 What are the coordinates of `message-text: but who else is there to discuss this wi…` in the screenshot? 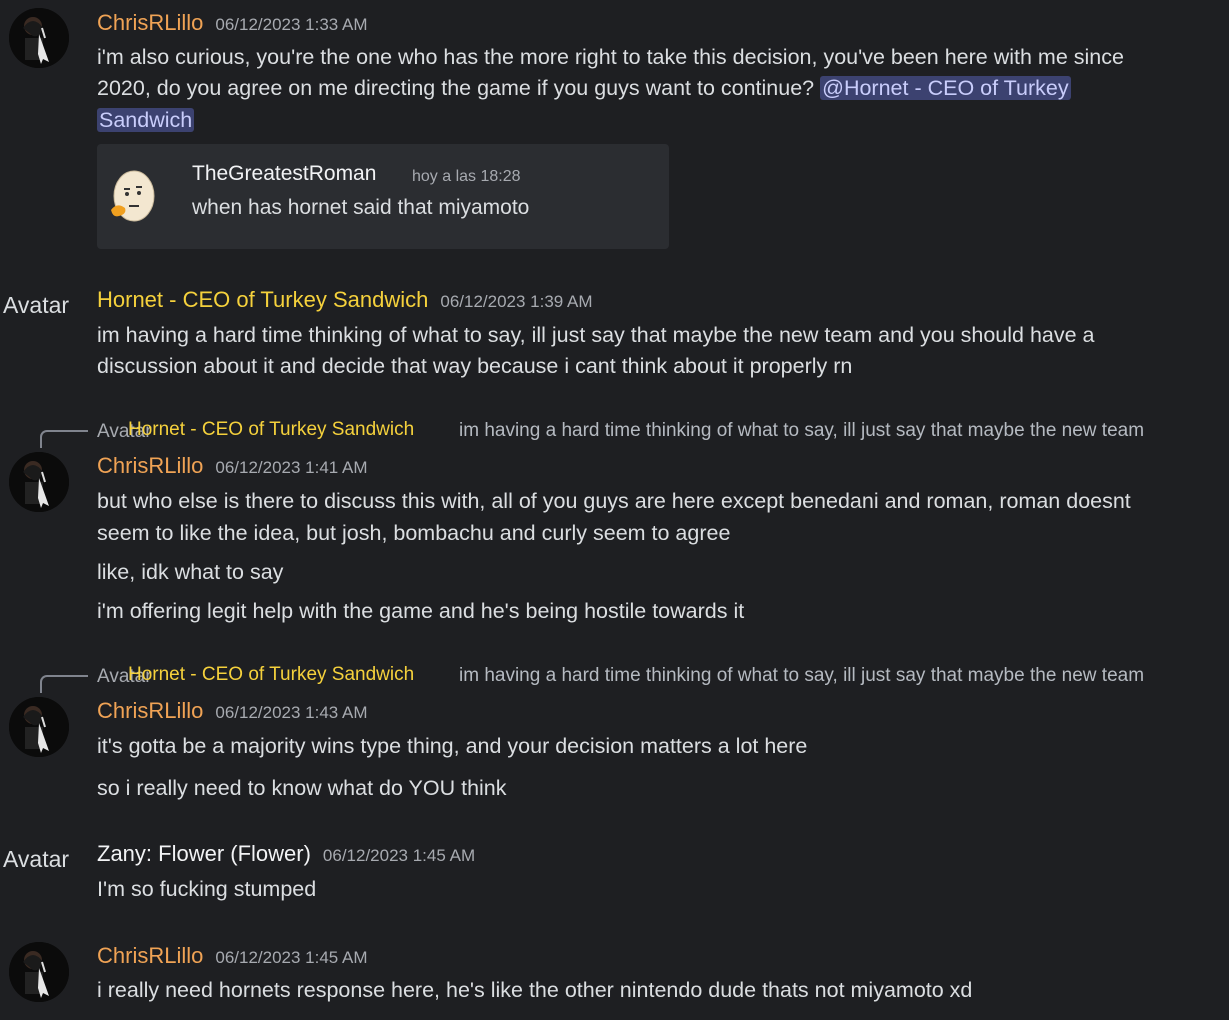 It's located at (614, 501).